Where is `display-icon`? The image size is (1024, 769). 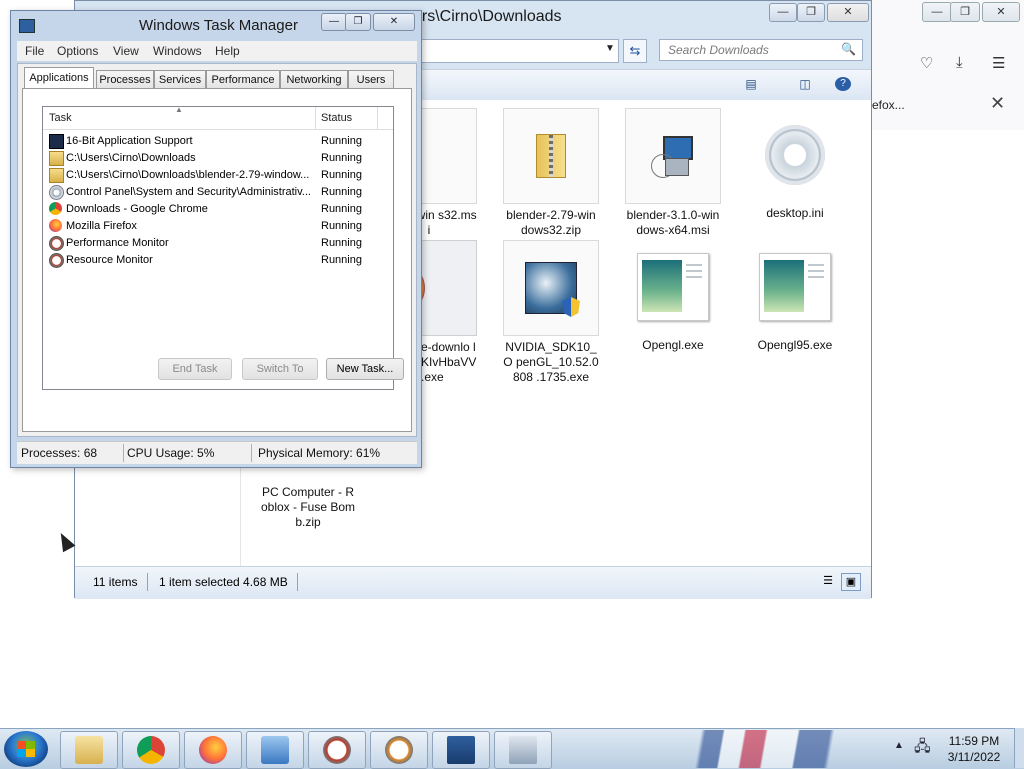 display-icon is located at coordinates (523, 750).